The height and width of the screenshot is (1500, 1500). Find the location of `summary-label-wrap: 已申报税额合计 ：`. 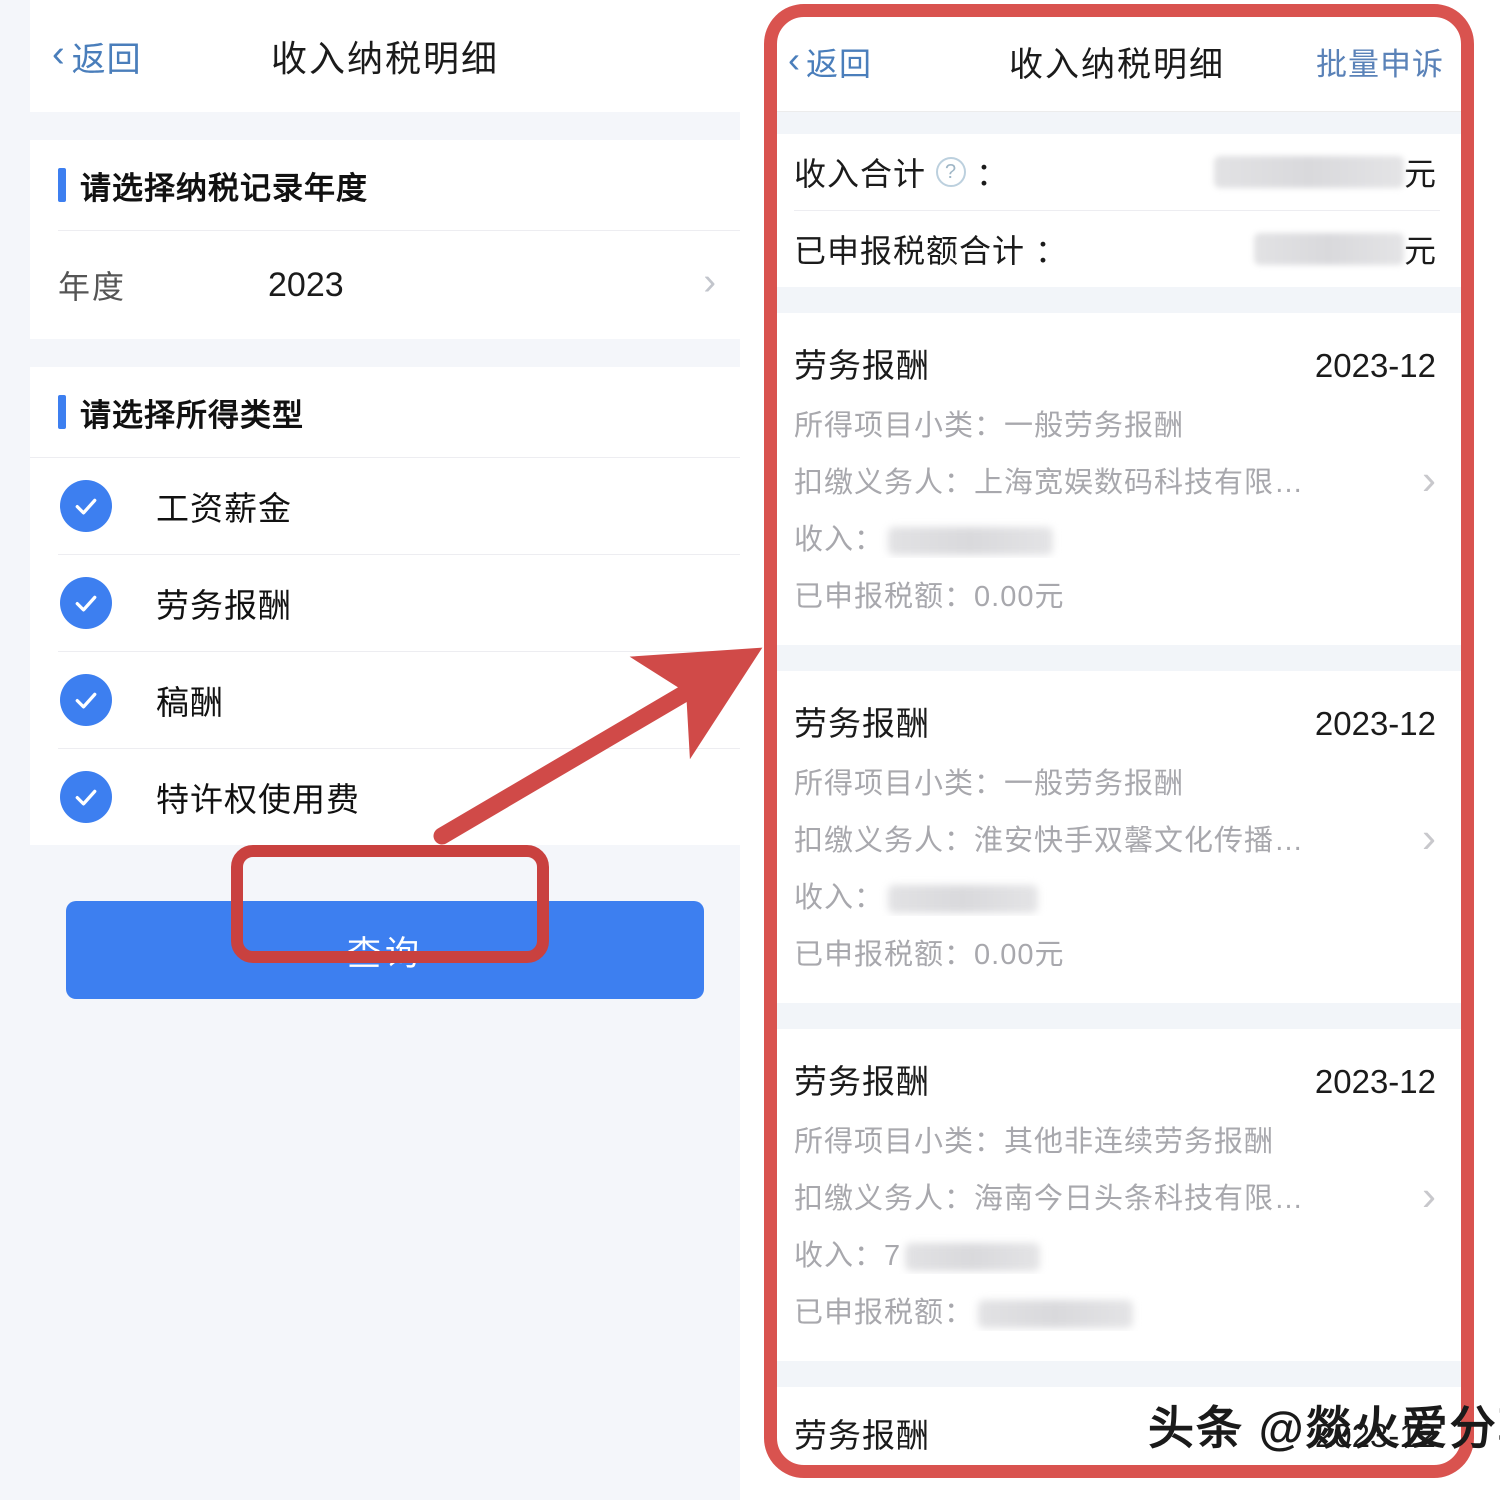

summary-label-wrap: 已申报税额合计 ： is located at coordinates (931, 249).